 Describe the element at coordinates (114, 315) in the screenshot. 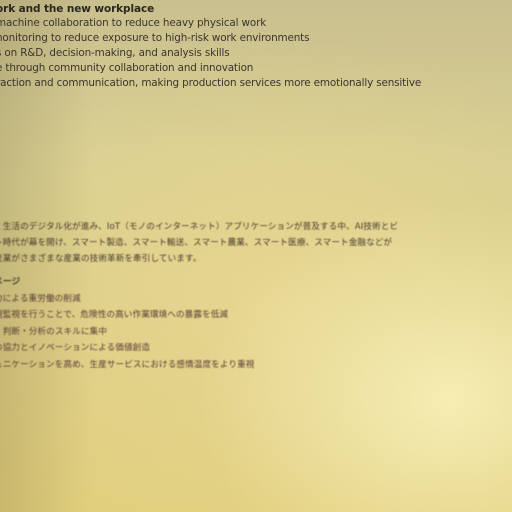

I see `japanese-list-item: 視監視を行うことで、危険性の高い作業環境への暴露を低減` at that location.